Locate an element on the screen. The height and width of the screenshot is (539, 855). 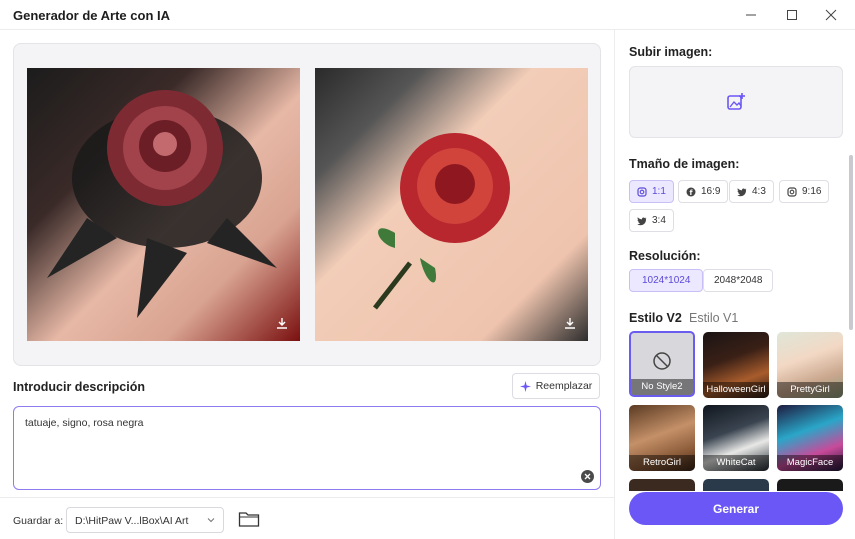
style-card-label: MagicFace is located at coordinates (810, 463).